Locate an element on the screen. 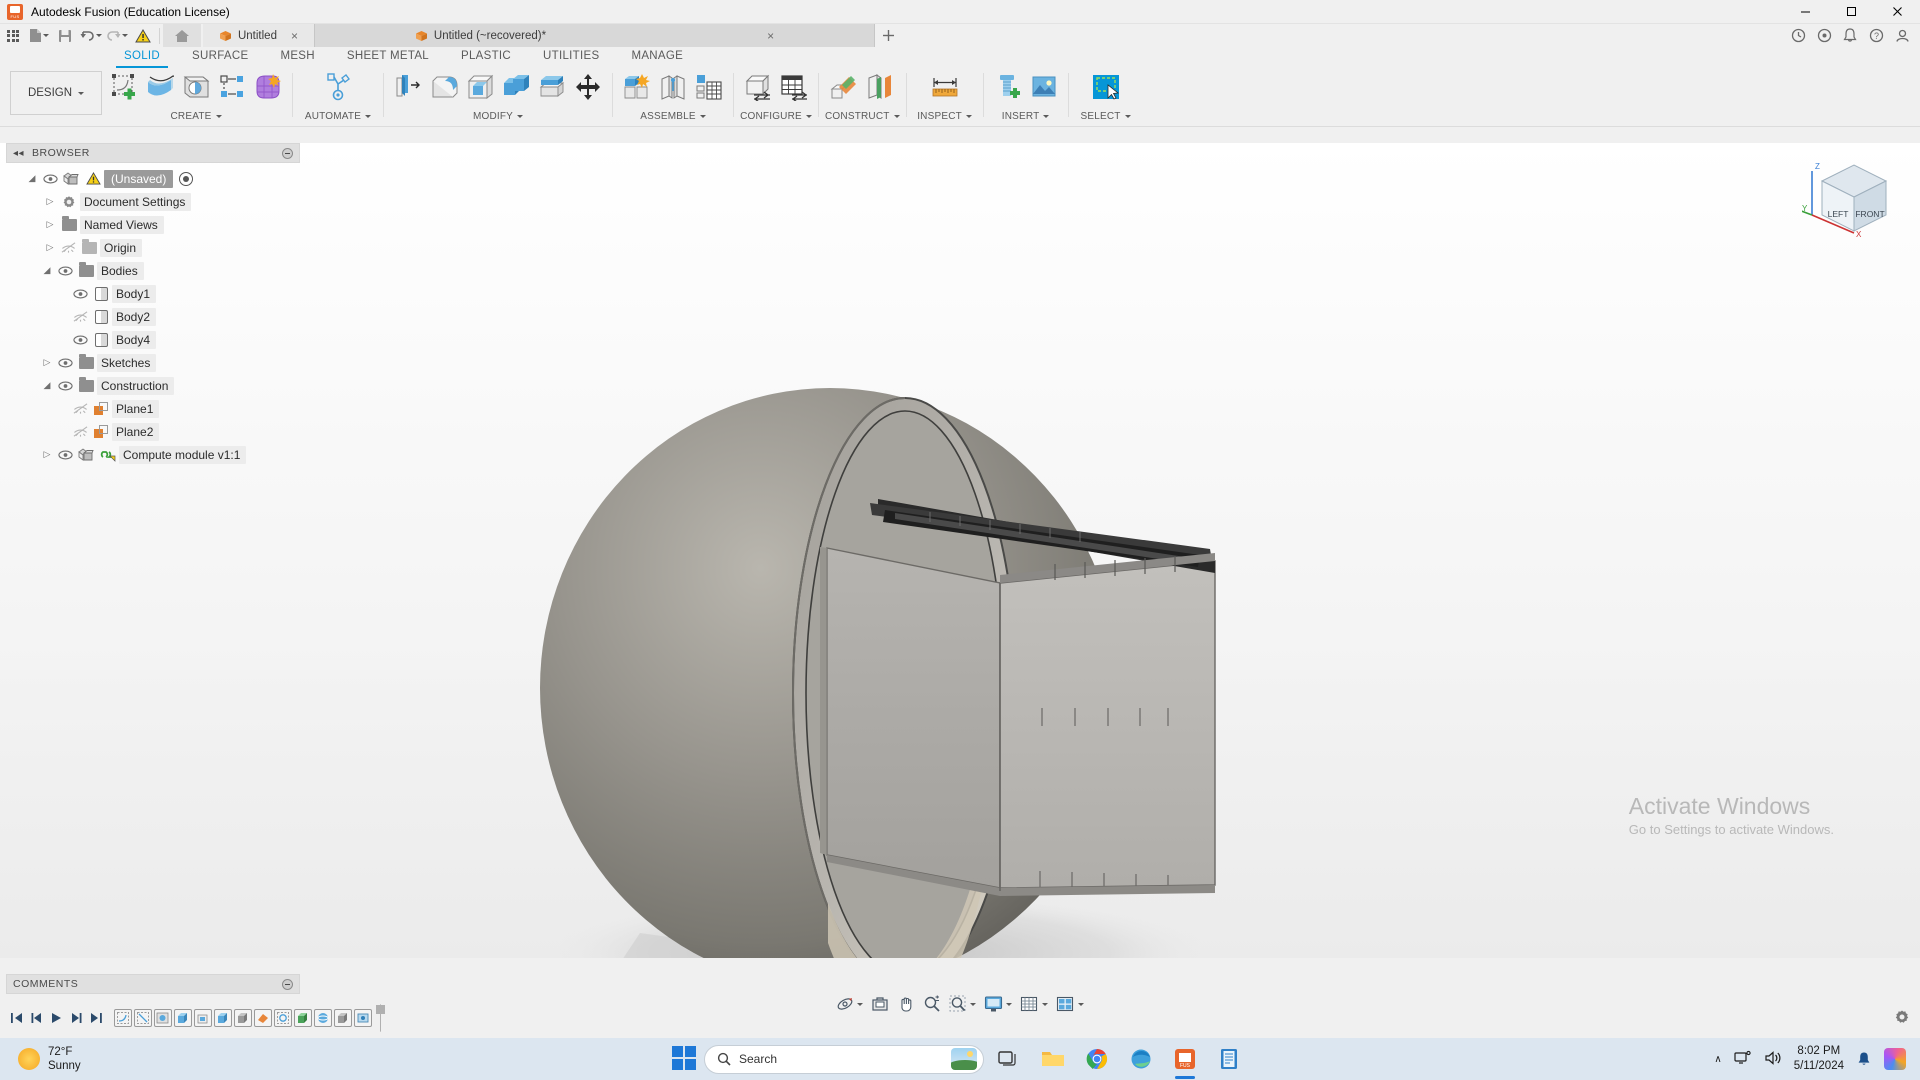 The width and height of the screenshot is (1920, 1080). press-pull-icon is located at coordinates (408, 87).